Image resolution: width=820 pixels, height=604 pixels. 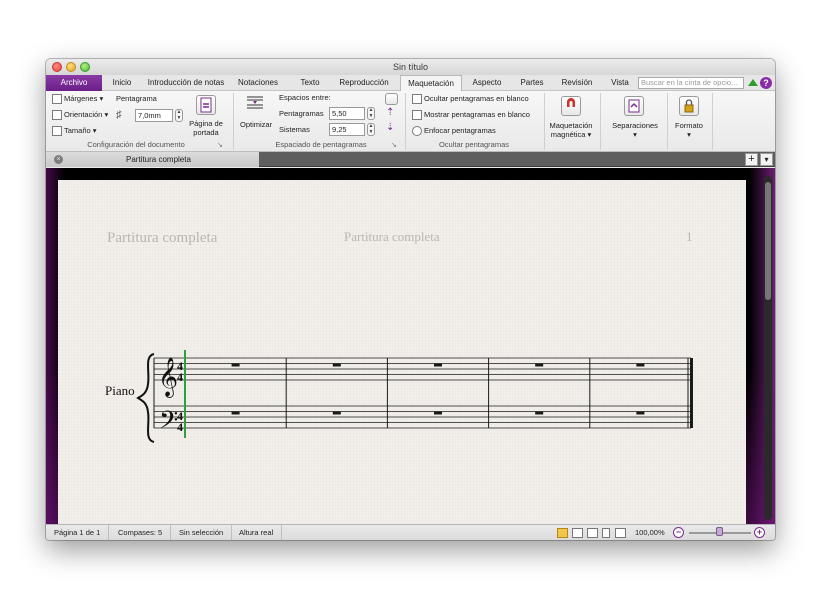 I want to click on magnetic-layout-icon, so click(x=571, y=106).